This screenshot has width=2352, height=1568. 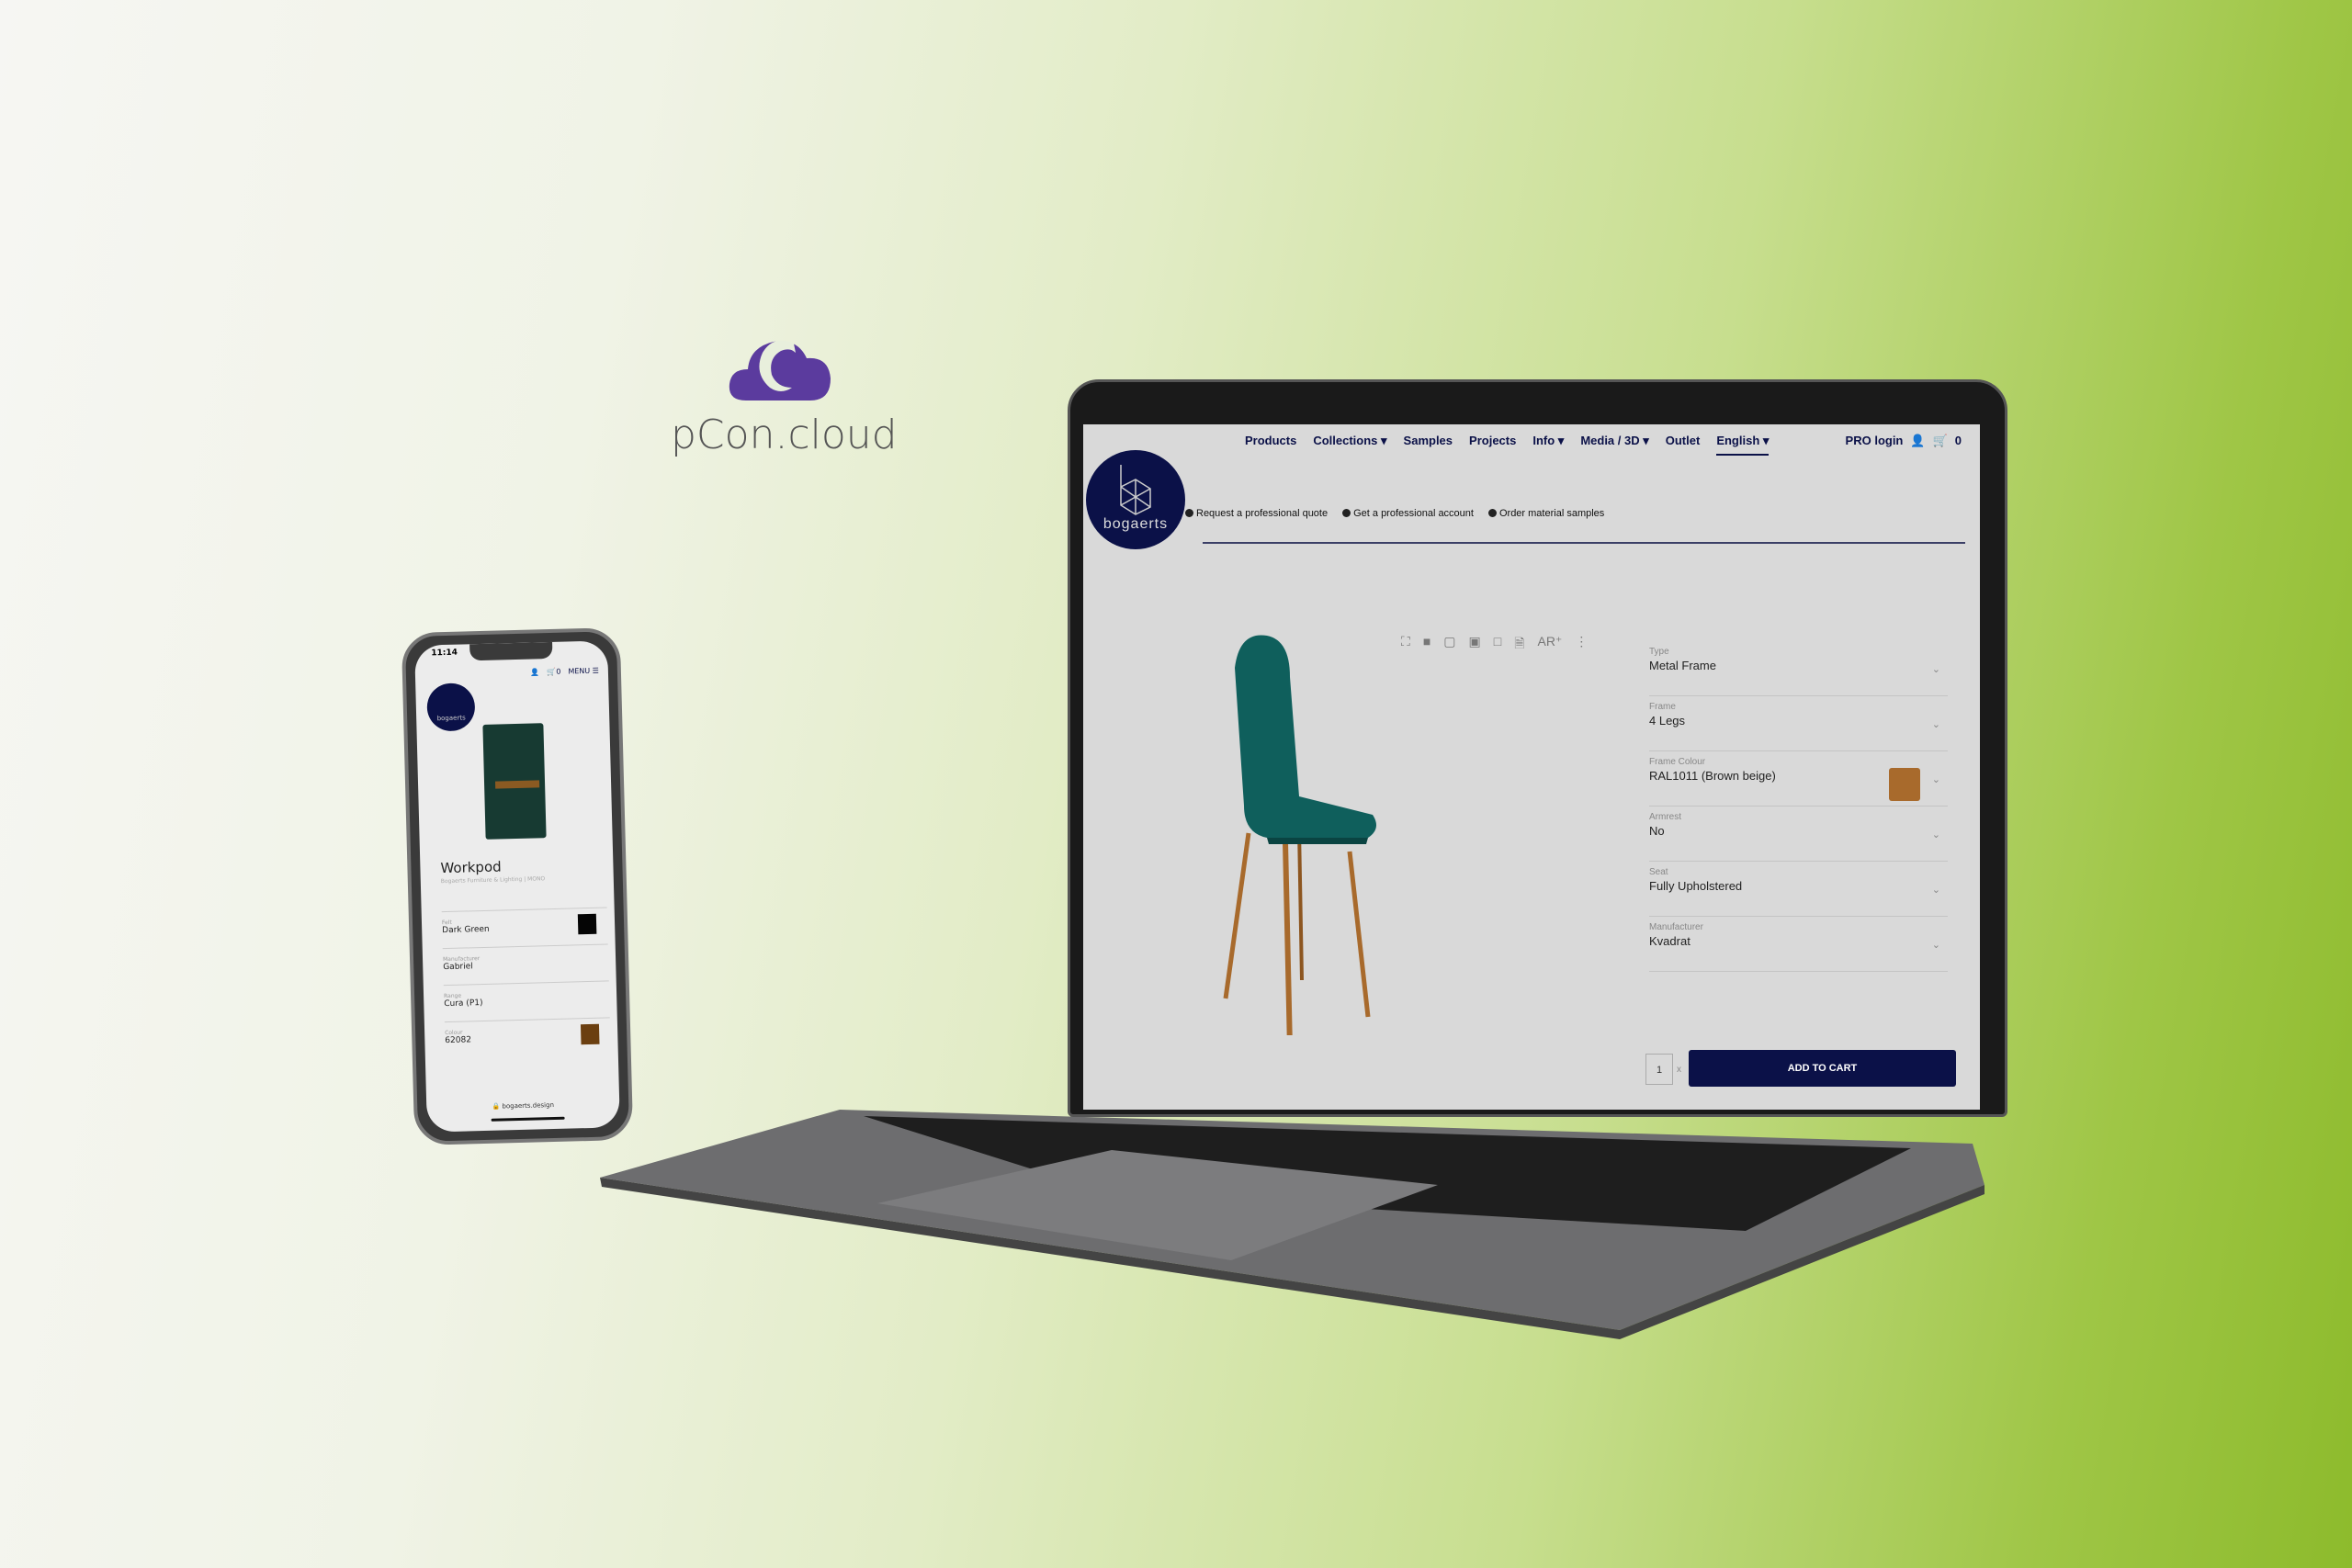 What do you see at coordinates (1256, 514) in the screenshot?
I see `request-quote-link: Request a professional quote` at bounding box center [1256, 514].